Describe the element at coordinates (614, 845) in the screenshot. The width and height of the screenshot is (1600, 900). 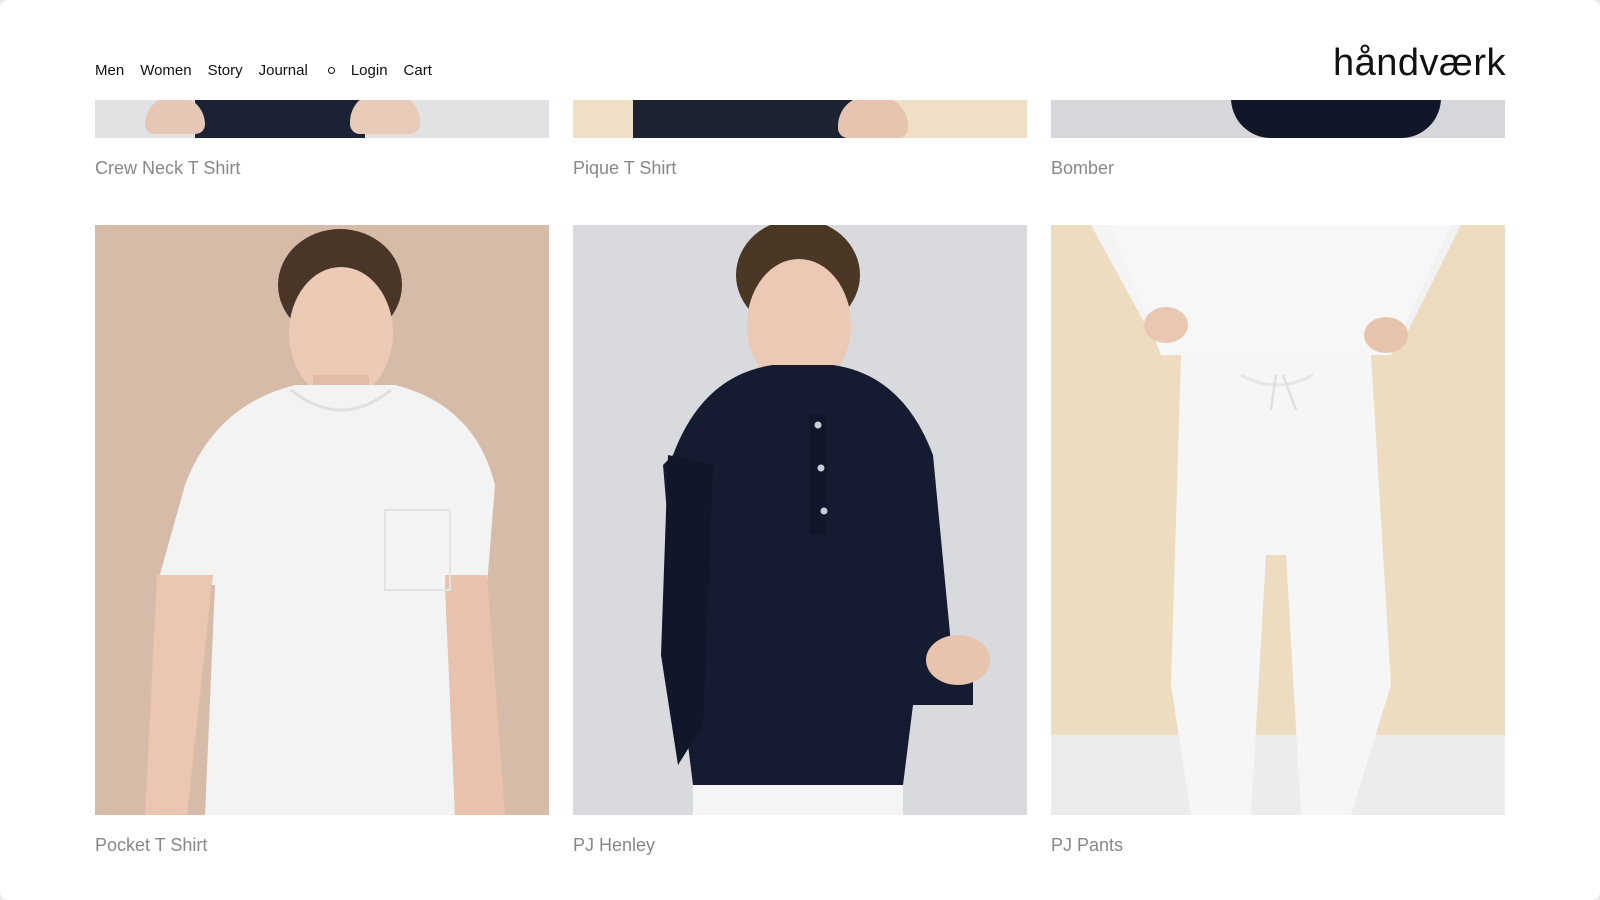
I see `product-name: PJ Henley` at that location.